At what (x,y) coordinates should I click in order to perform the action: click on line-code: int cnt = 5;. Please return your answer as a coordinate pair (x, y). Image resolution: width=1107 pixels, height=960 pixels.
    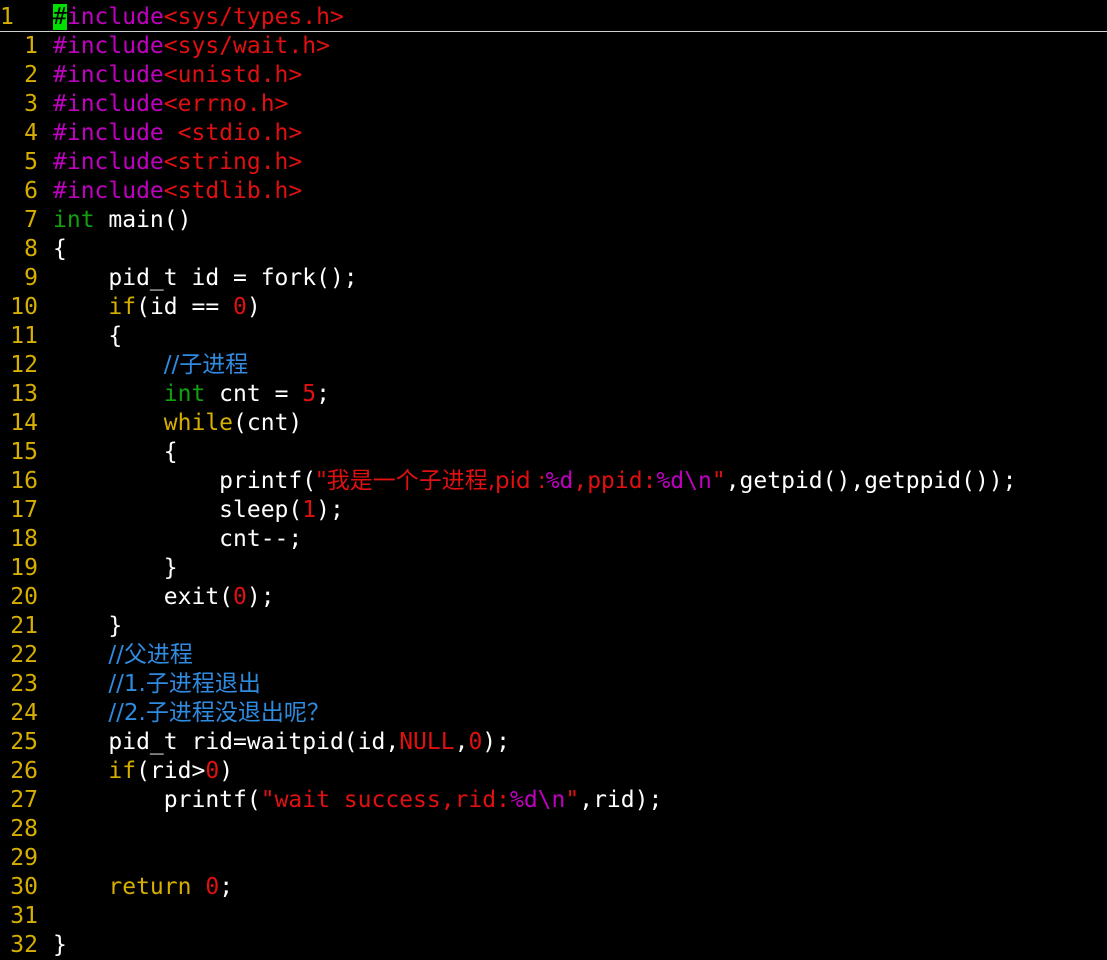
    Looking at the image, I should click on (191, 394).